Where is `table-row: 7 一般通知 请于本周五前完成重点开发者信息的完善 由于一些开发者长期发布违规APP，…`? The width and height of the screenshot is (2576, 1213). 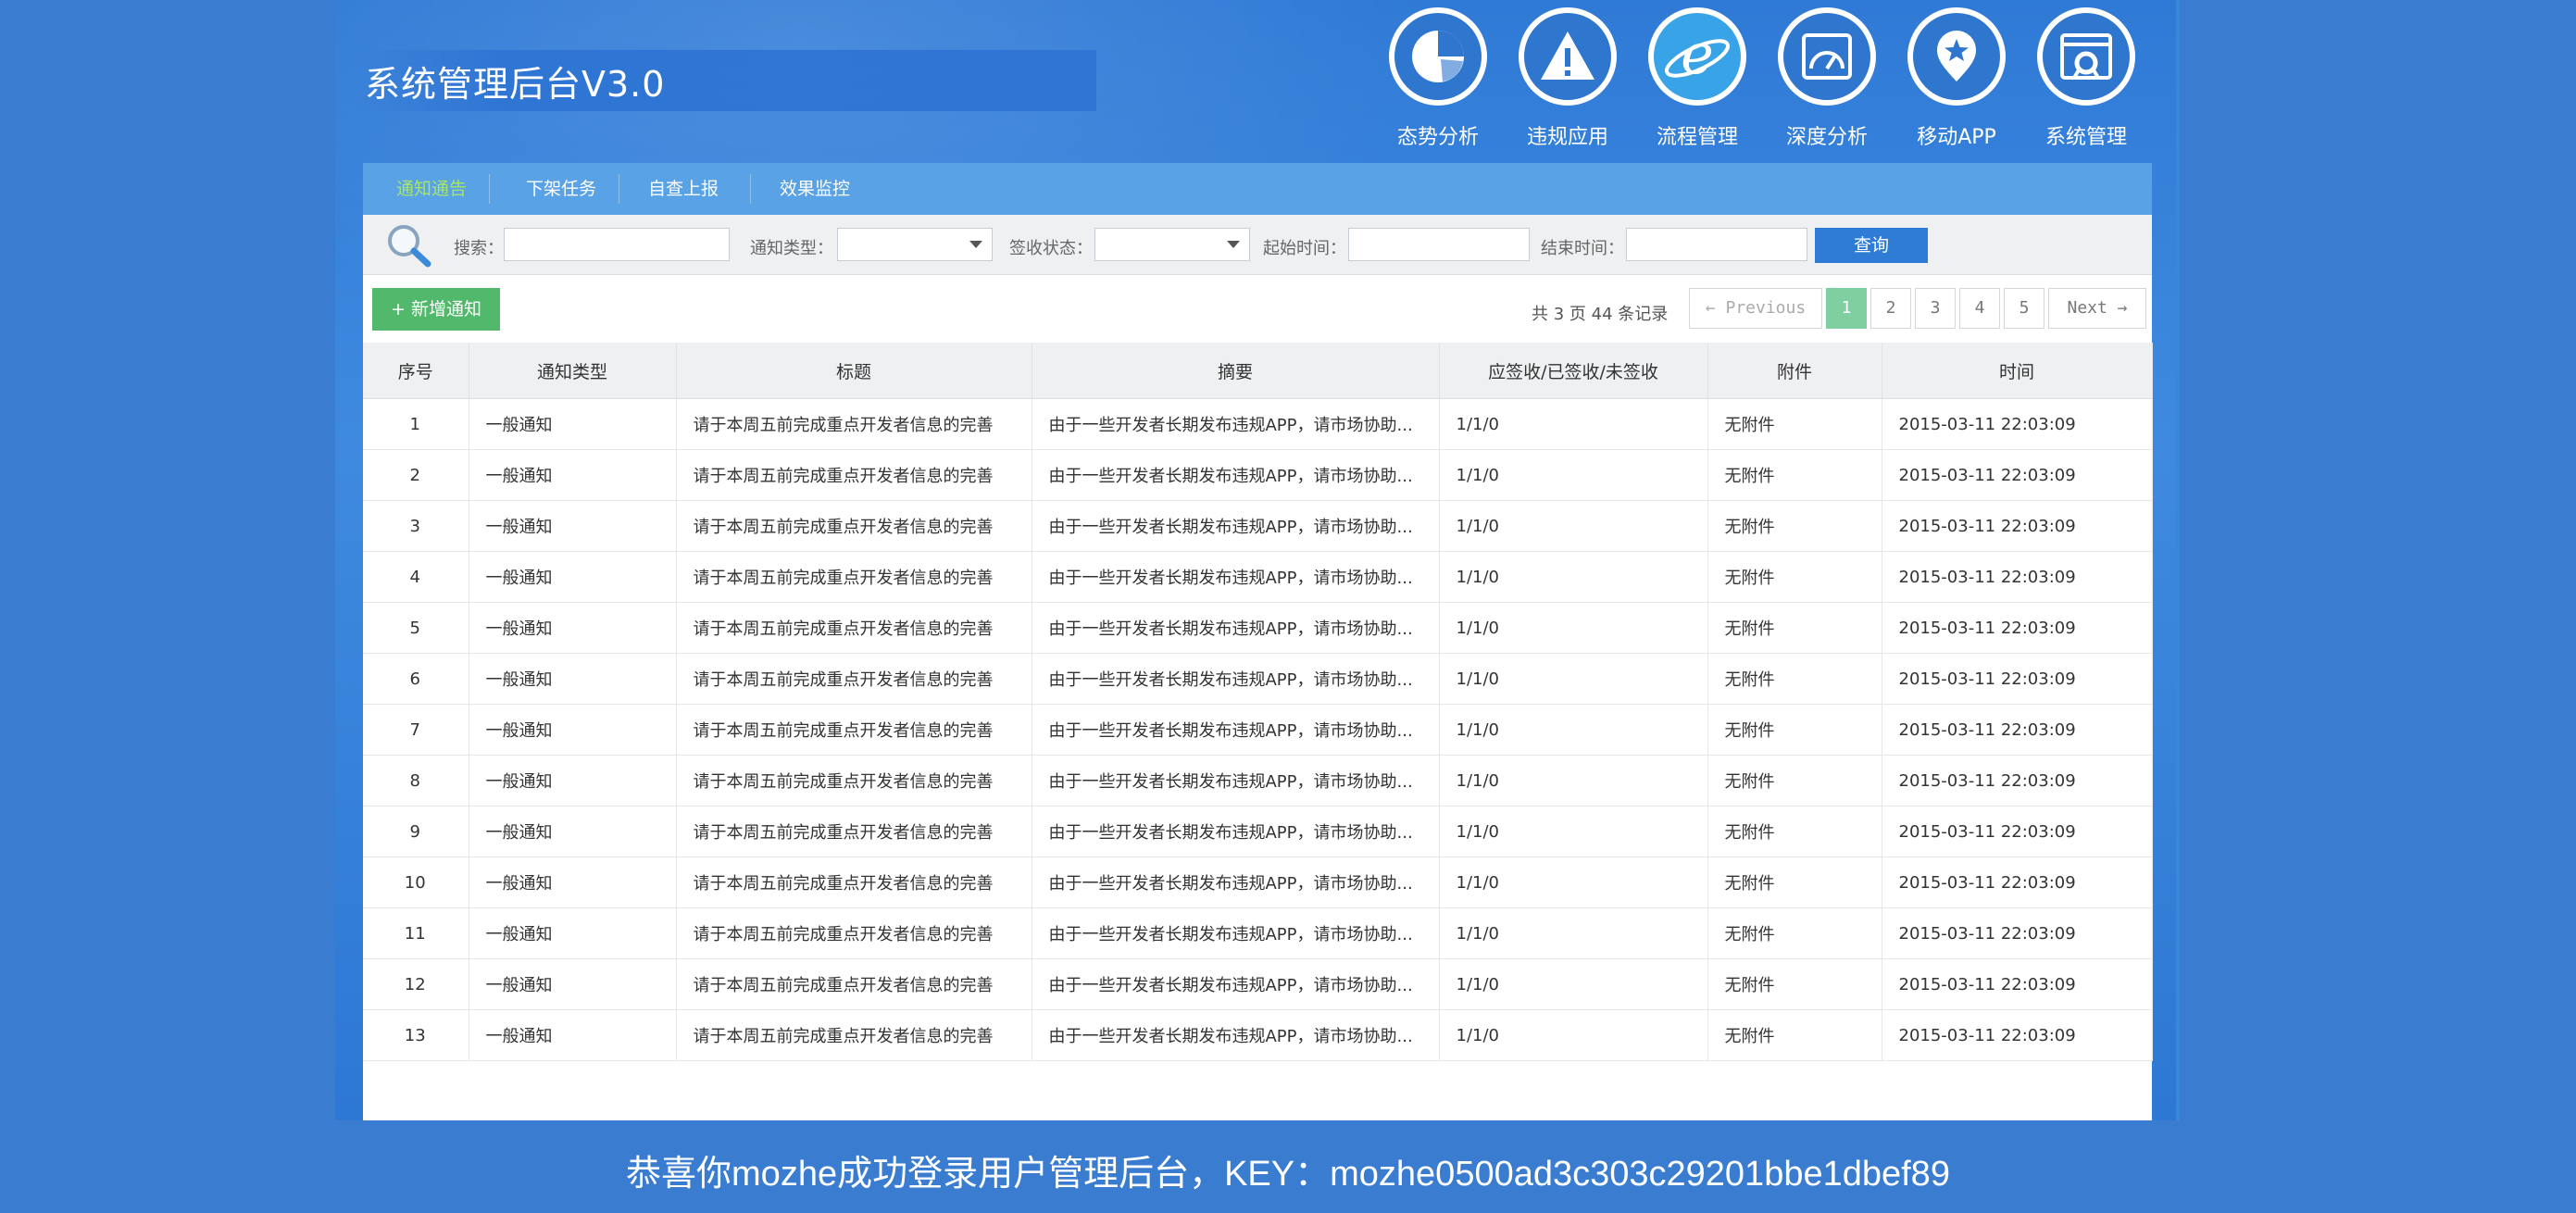 table-row: 7 一般通知 请于本周五前完成重点开发者信息的完善 由于一些开发者长期发布违规APP，… is located at coordinates (1258, 730).